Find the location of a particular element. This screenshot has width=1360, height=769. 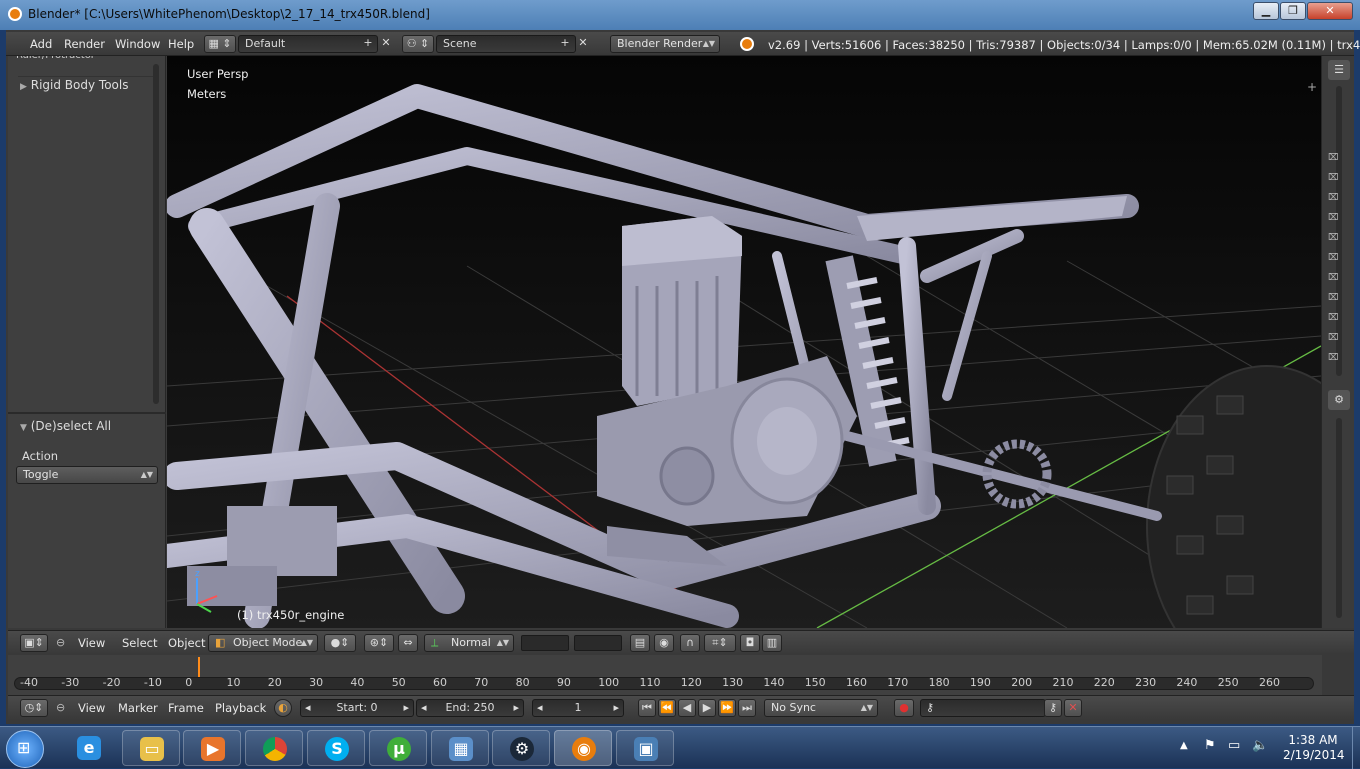

layers-lock-icon: ▤ is located at coordinates (640, 642).